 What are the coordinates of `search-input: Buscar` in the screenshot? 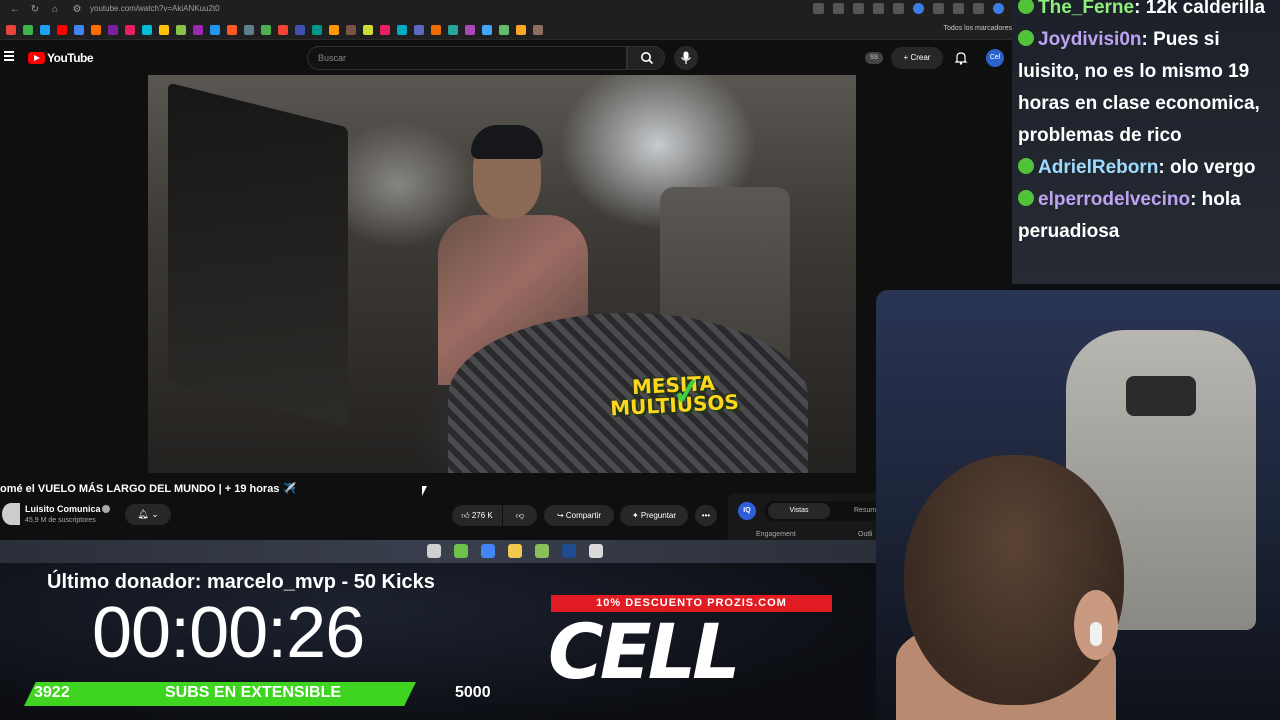 It's located at (467, 58).